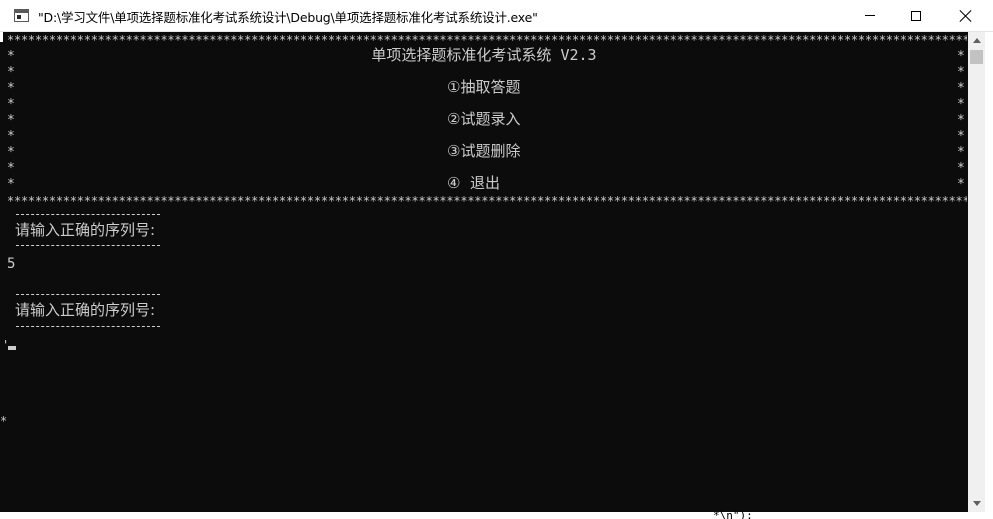  I want to click on scroll-down-button, so click(976, 503).